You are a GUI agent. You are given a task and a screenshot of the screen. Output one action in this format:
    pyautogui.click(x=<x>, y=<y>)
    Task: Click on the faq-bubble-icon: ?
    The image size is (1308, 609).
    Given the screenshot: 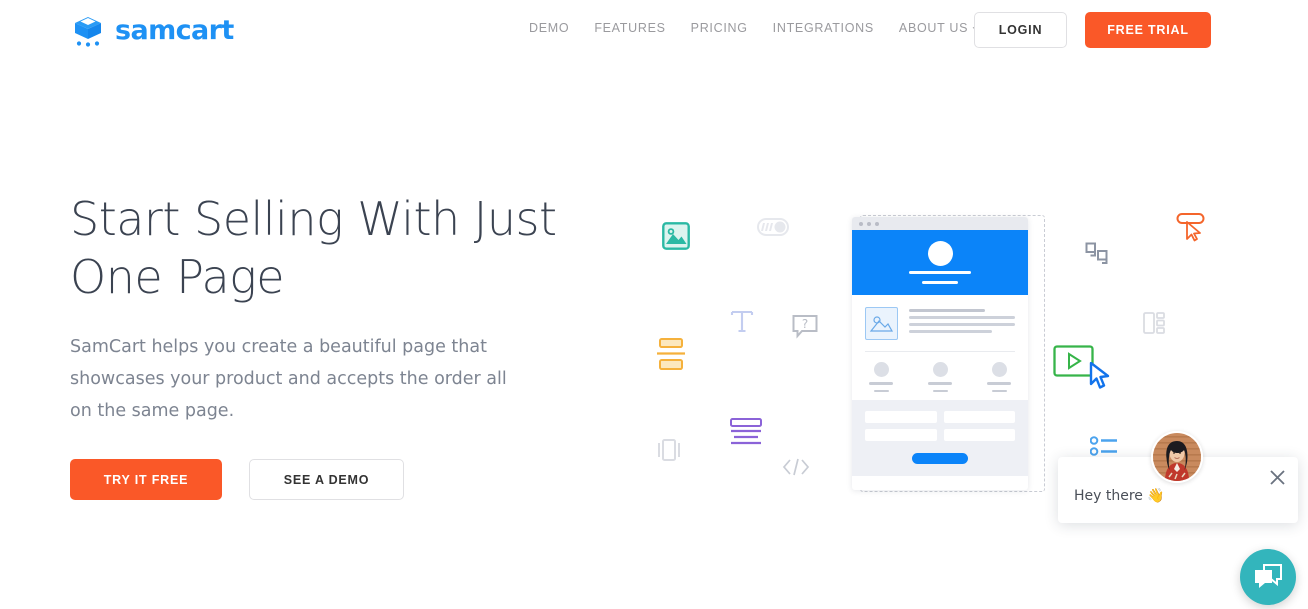 What is the action you would take?
    pyautogui.click(x=805, y=329)
    